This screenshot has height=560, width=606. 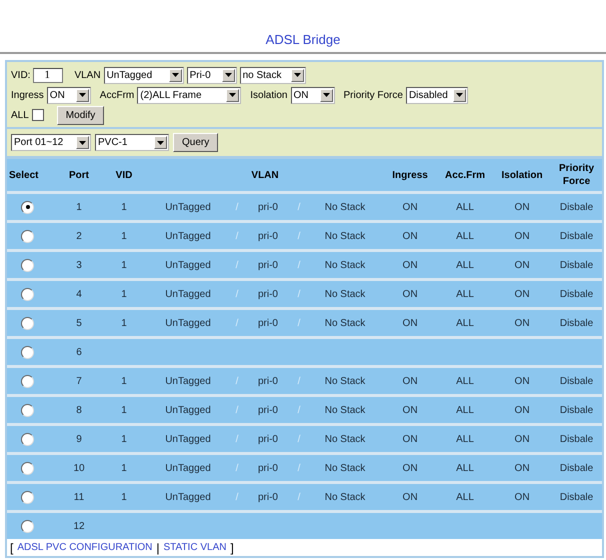 What do you see at coordinates (79, 236) in the screenshot?
I see `table-cell: 2` at bounding box center [79, 236].